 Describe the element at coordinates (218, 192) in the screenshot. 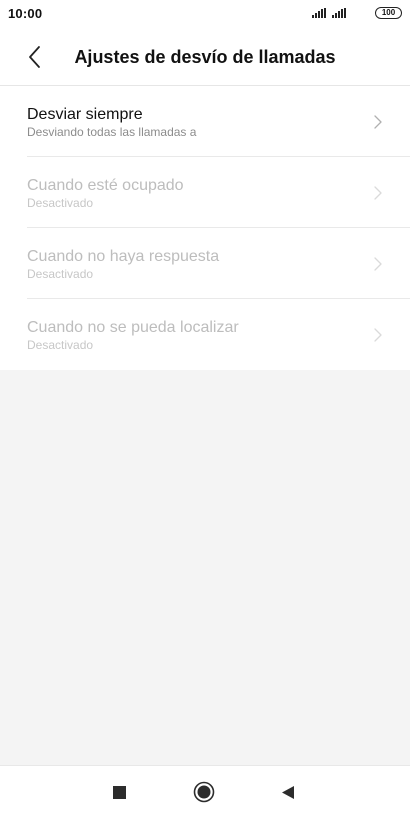

I see `list-item-when-busy: Cuando esté ocupado Desactivado` at that location.